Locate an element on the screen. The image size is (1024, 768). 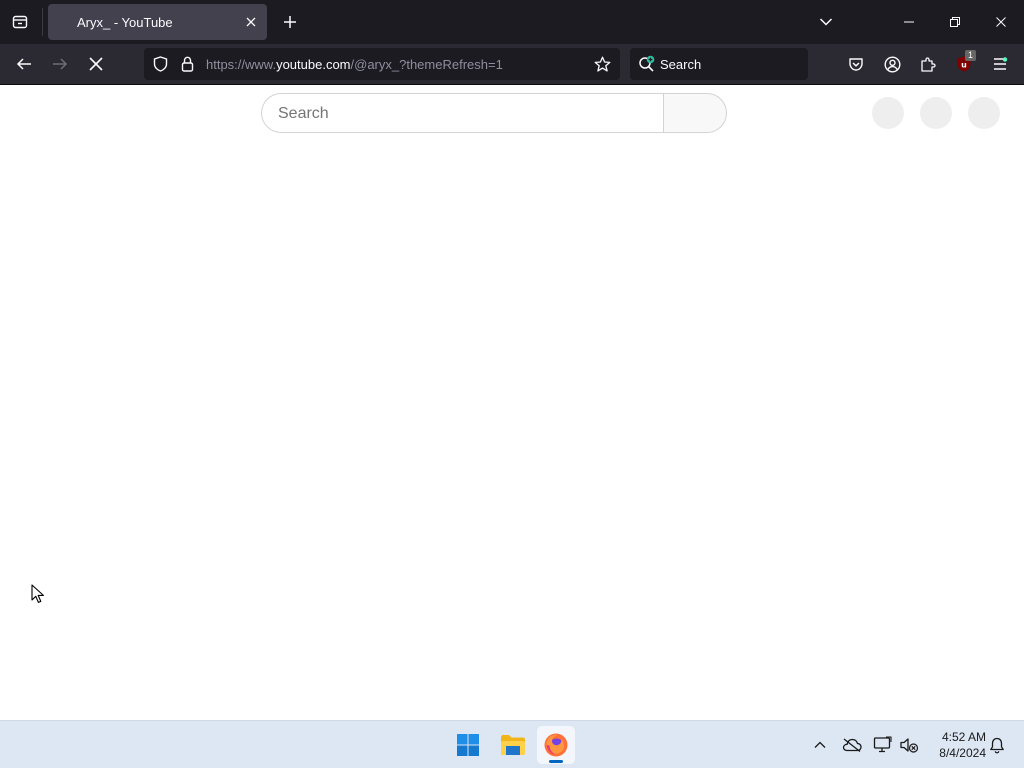
bookmark-star-button is located at coordinates (602, 64).